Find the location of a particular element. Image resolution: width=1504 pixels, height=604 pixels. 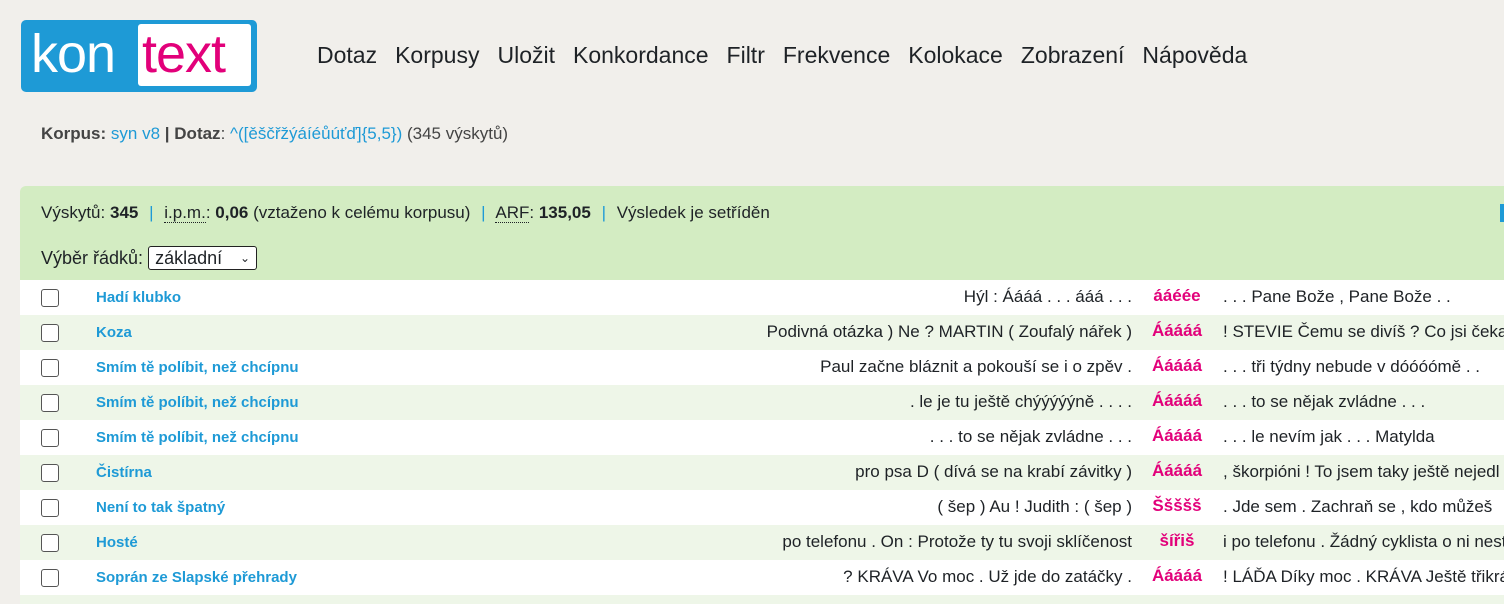

left-context: ? KRÁVA Vo moc . Už jde do zatáčky . is located at coordinates (987, 576).